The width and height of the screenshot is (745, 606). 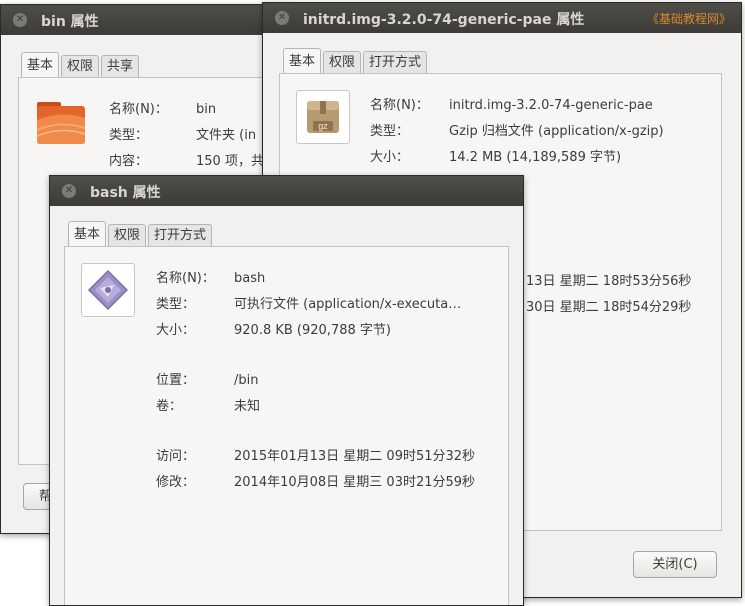 What do you see at coordinates (355, 456) in the screenshot?
I see `accessed-value: 2015年01月13日 星期二 09时51分32秒` at bounding box center [355, 456].